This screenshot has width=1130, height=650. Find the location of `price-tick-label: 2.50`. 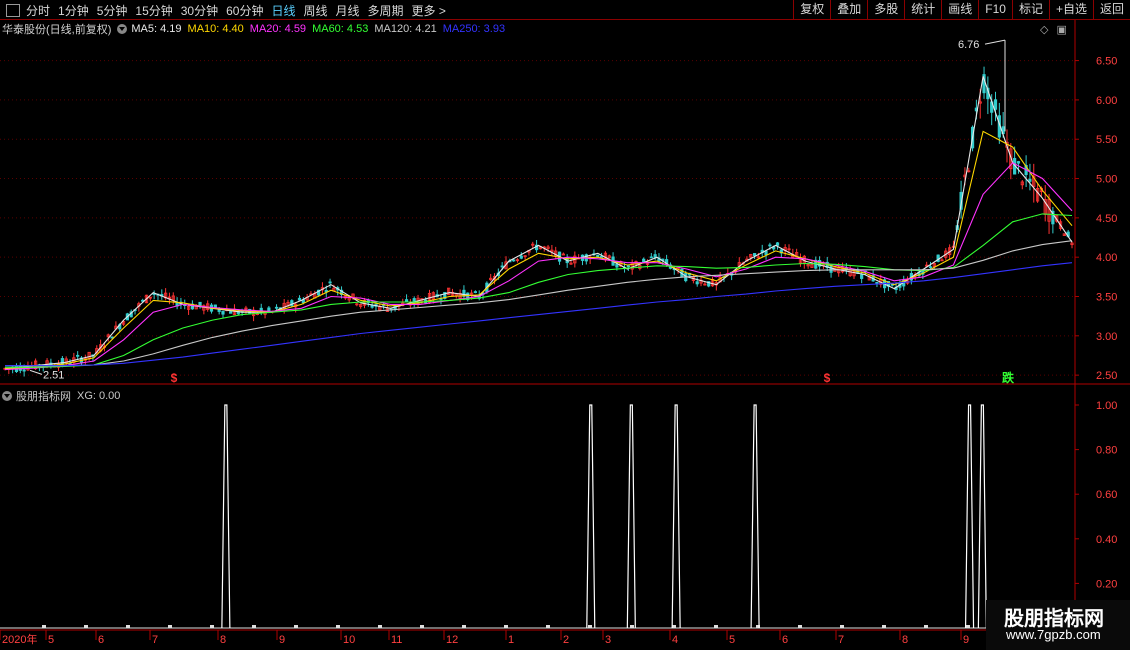

price-tick-label: 2.50 is located at coordinates (1106, 376).